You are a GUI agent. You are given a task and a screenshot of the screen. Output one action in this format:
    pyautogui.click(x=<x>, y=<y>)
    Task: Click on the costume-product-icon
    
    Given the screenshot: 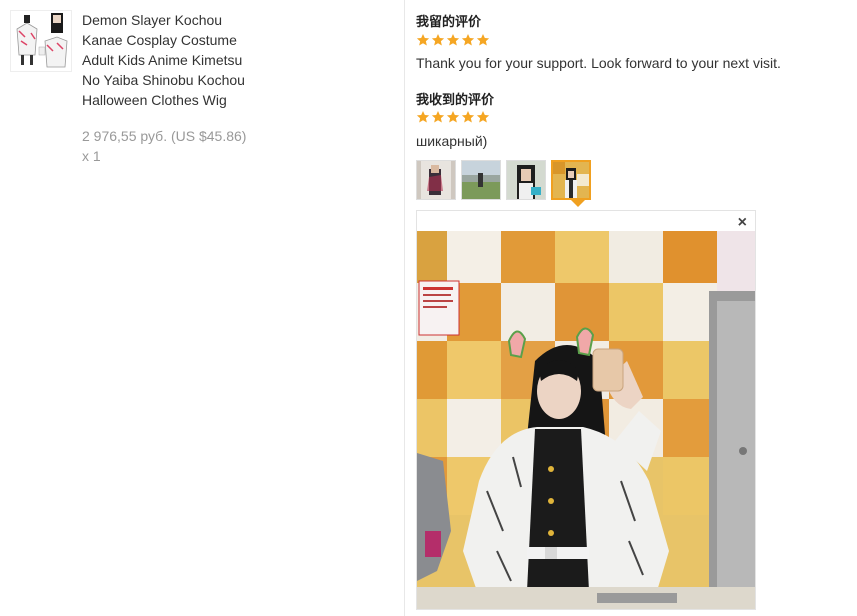 What is the action you would take?
    pyautogui.click(x=41, y=41)
    